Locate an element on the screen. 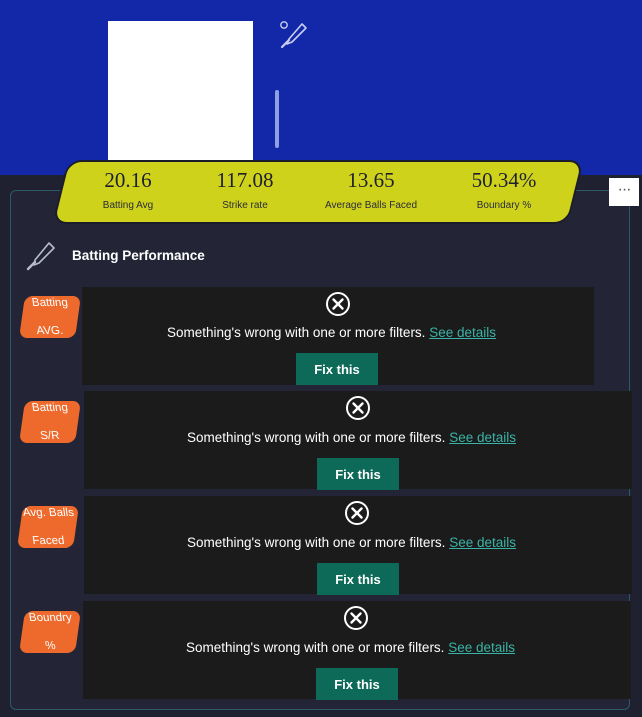 This screenshot has width=642, height=717. tag-line: S/R is located at coordinates (50, 436).